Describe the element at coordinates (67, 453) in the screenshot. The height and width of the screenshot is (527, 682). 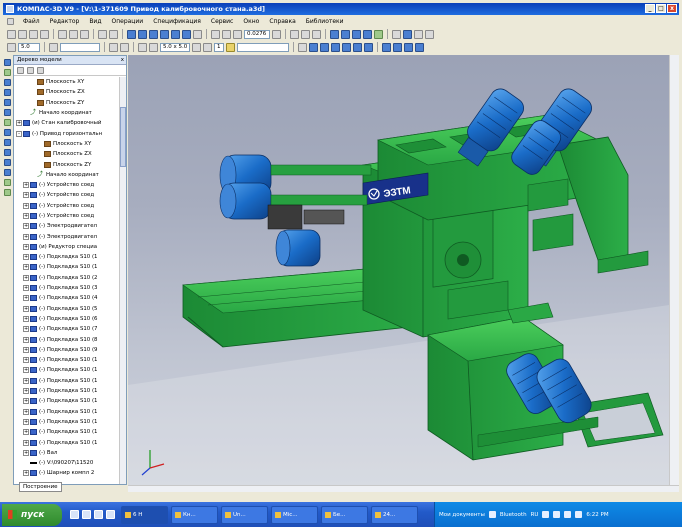
I see `tree-item: + (-) Вал` at that location.